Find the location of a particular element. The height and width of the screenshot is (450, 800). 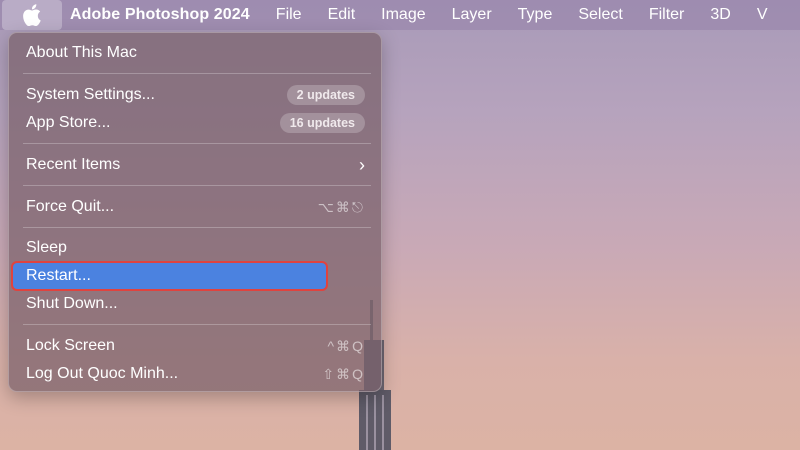

menu-item-label: Recent Items is located at coordinates (73, 164).